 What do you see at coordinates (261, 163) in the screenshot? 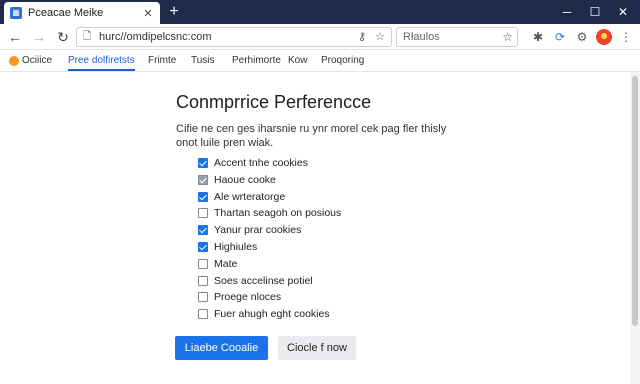
I see `checkbox-label: Accent tnhe cookies` at bounding box center [261, 163].